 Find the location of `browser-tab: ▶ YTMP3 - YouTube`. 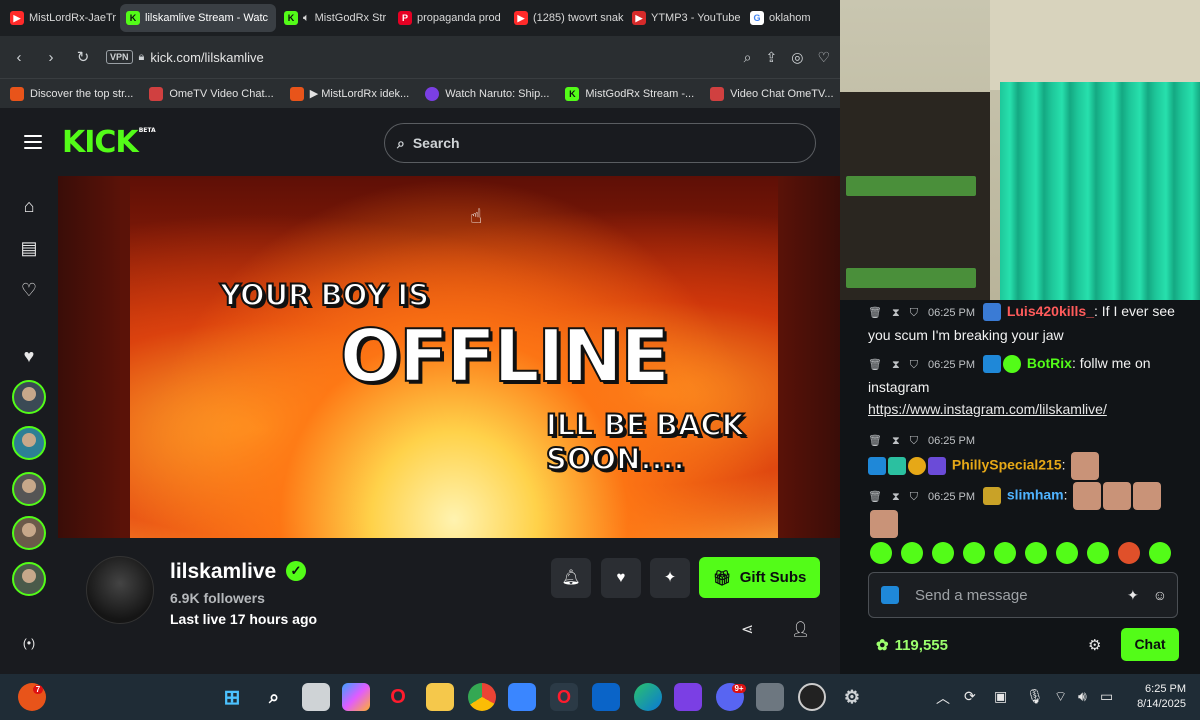

browser-tab: ▶ YTMP3 - YouTube is located at coordinates (684, 18).